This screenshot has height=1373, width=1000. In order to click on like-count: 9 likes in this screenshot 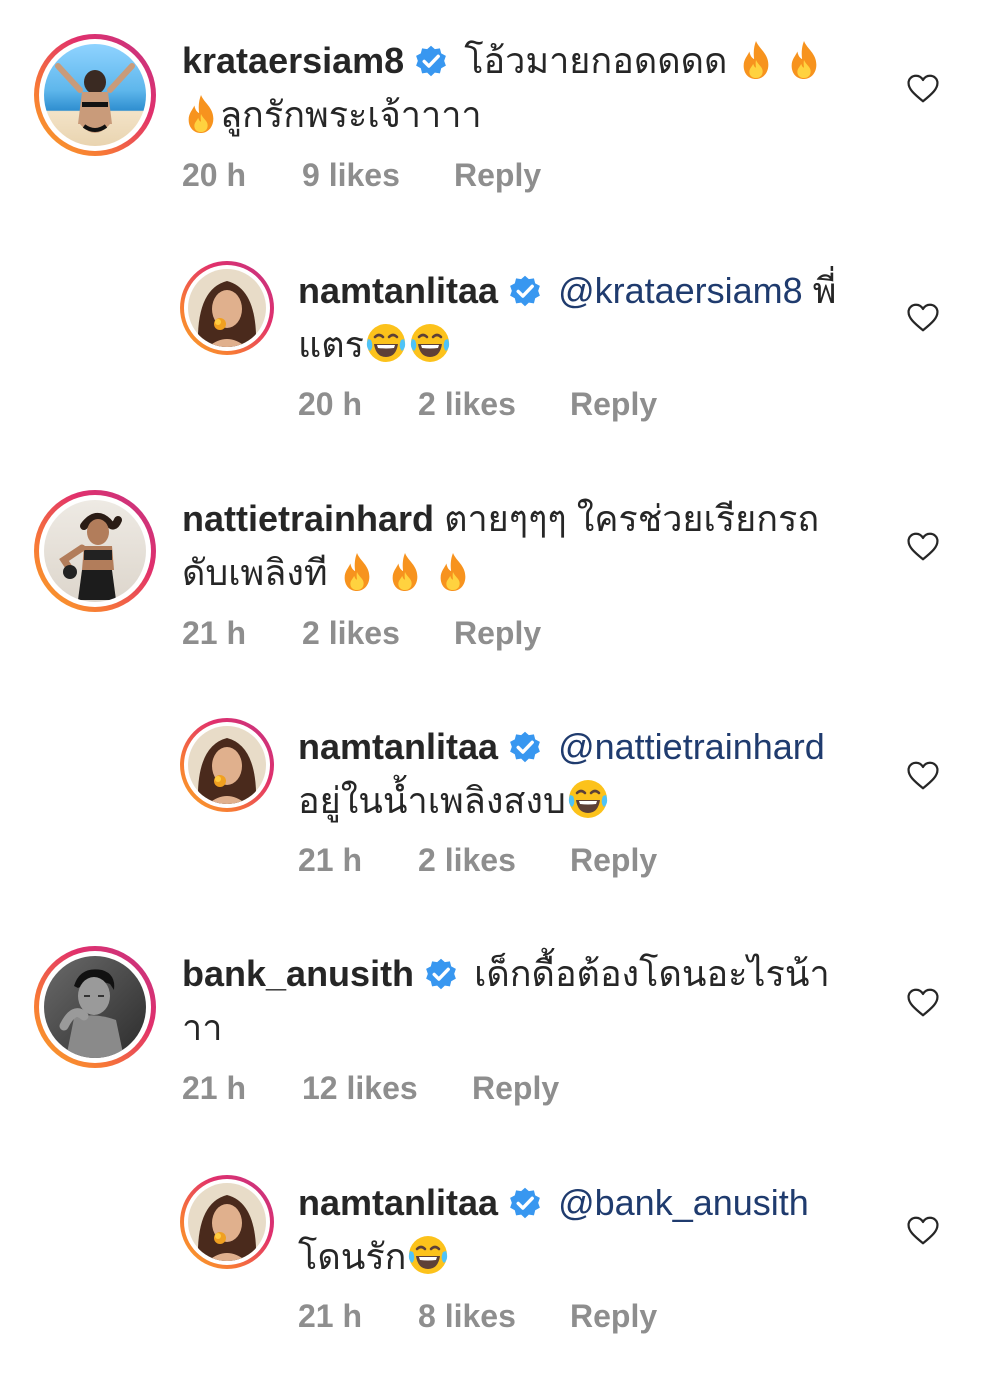, I will do `click(378, 175)`.